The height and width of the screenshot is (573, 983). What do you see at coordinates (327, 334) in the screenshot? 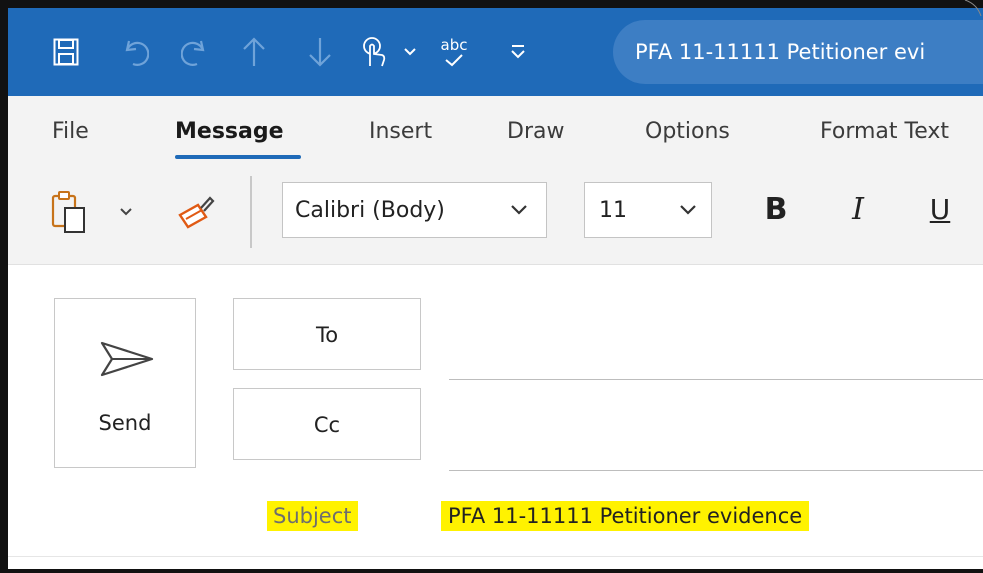
I see `to-button: To` at bounding box center [327, 334].